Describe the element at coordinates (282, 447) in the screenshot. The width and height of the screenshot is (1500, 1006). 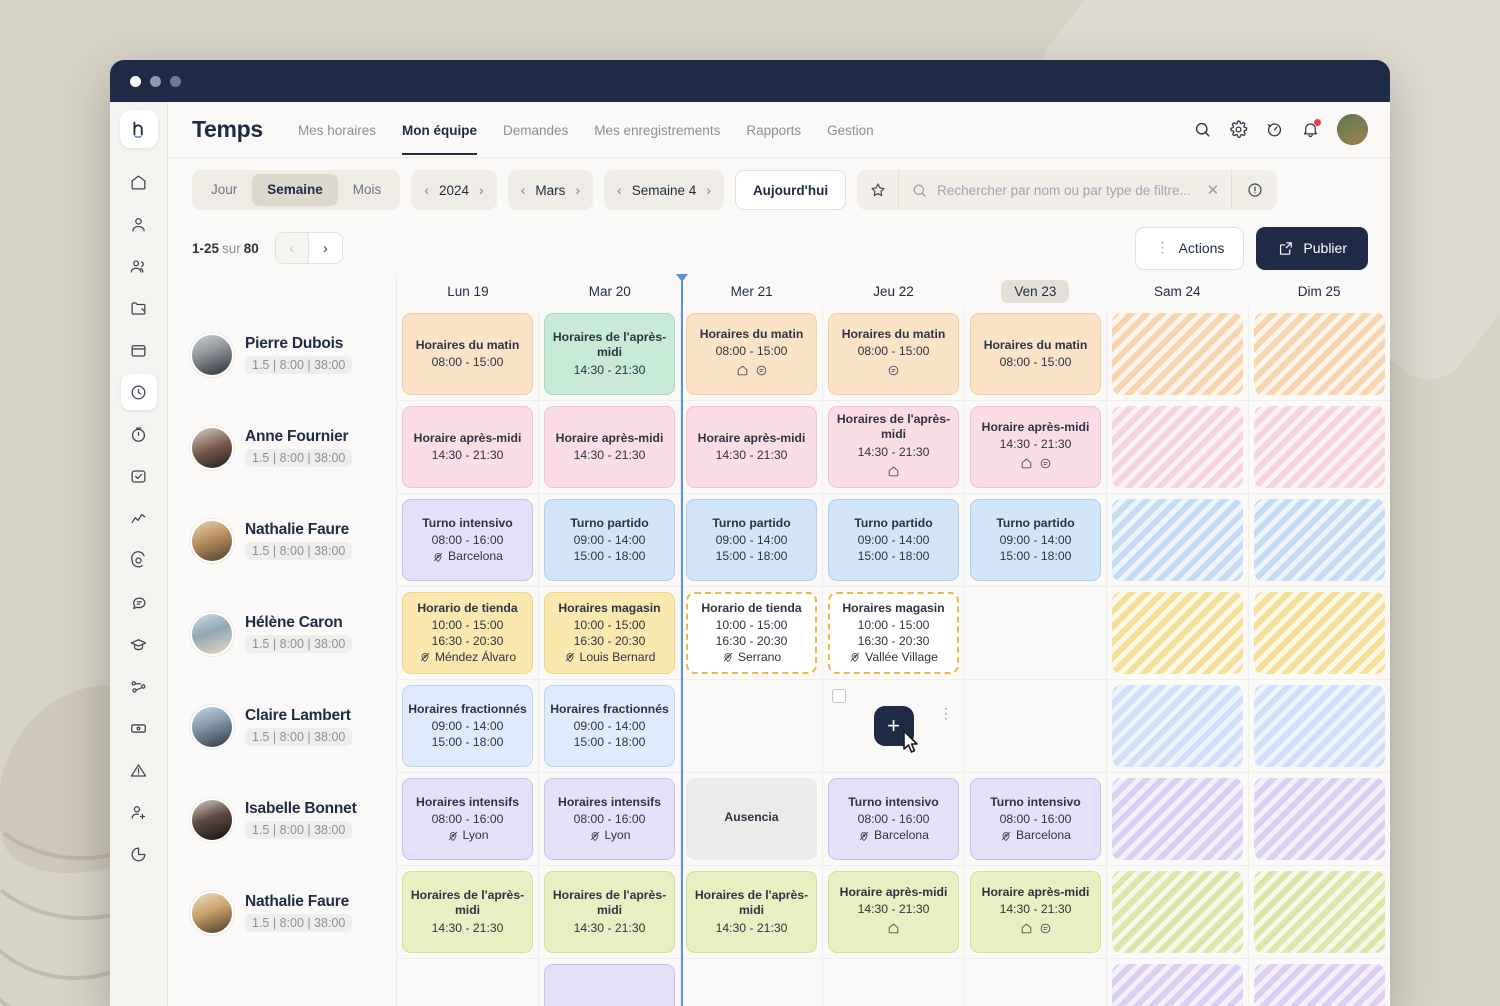
I see `employee-row: Anne Fournier 1.5 | 8:00 | 38:00` at that location.